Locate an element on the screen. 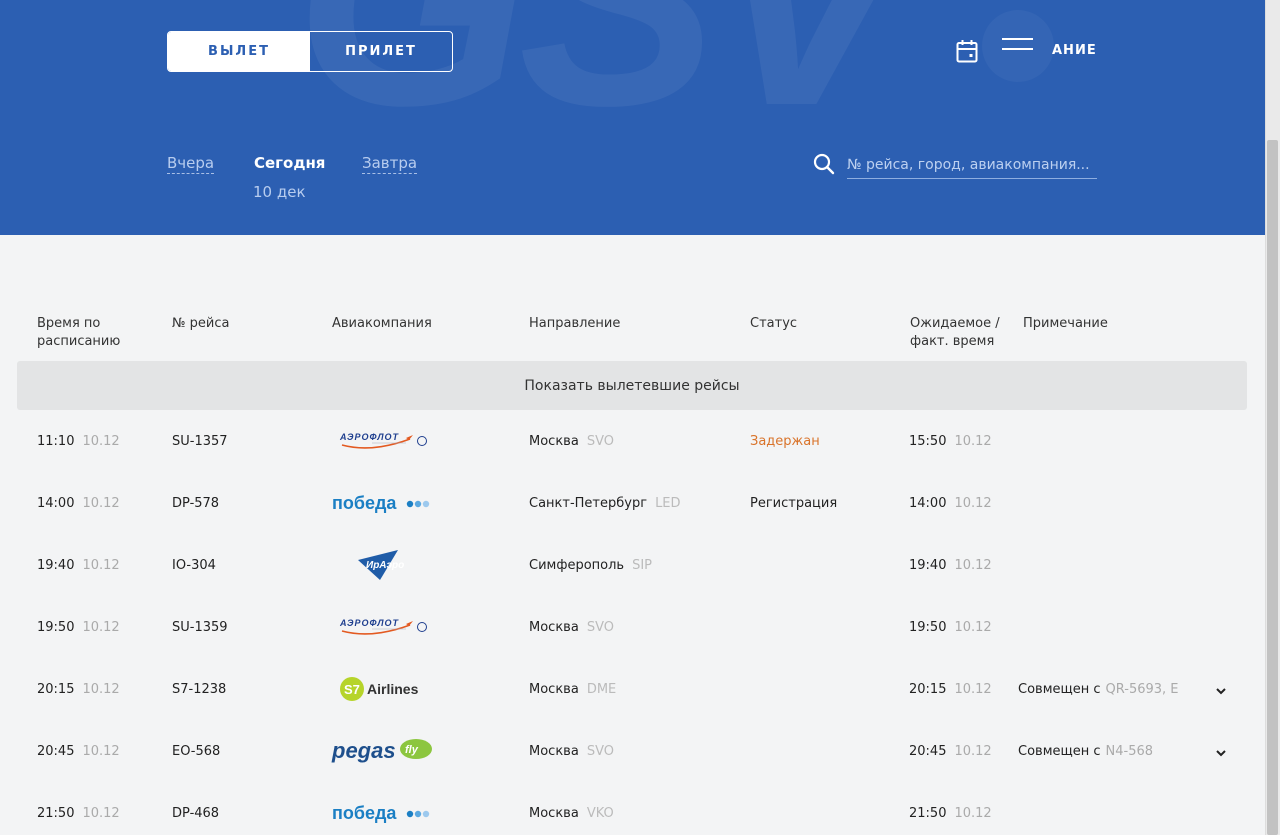 The width and height of the screenshot is (1280, 835). expected-time: 19:50 10.12 is located at coordinates (950, 627).